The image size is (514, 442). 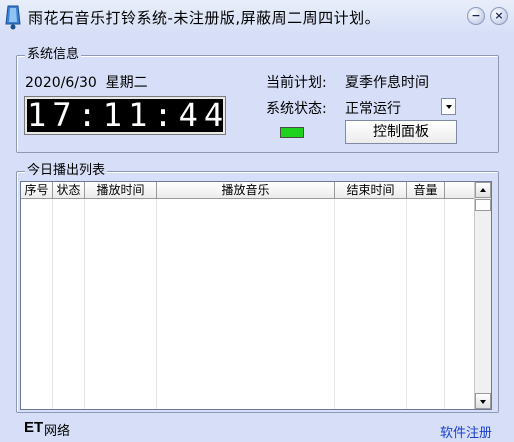 What do you see at coordinates (69, 190) in the screenshot?
I see `column-header-status: 状态` at bounding box center [69, 190].